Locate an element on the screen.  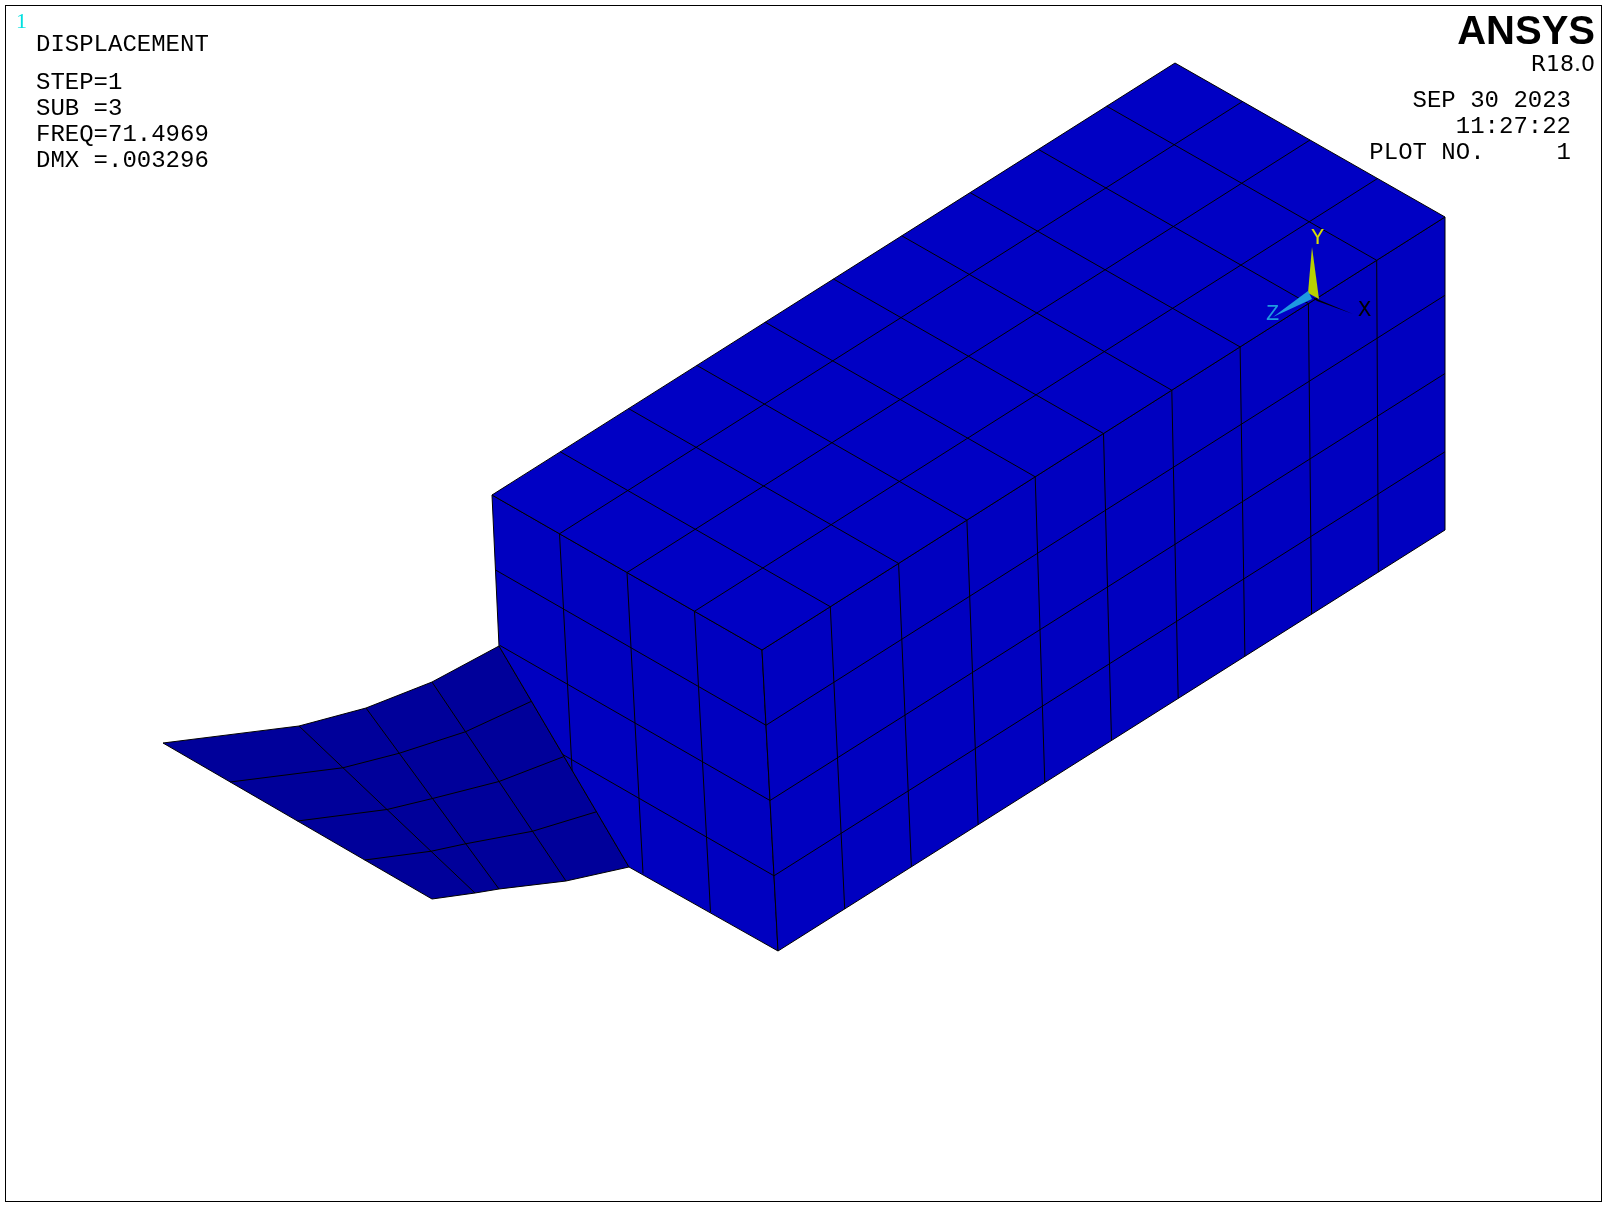
result-info-line: FREQ=71.4969 is located at coordinates (122, 135).